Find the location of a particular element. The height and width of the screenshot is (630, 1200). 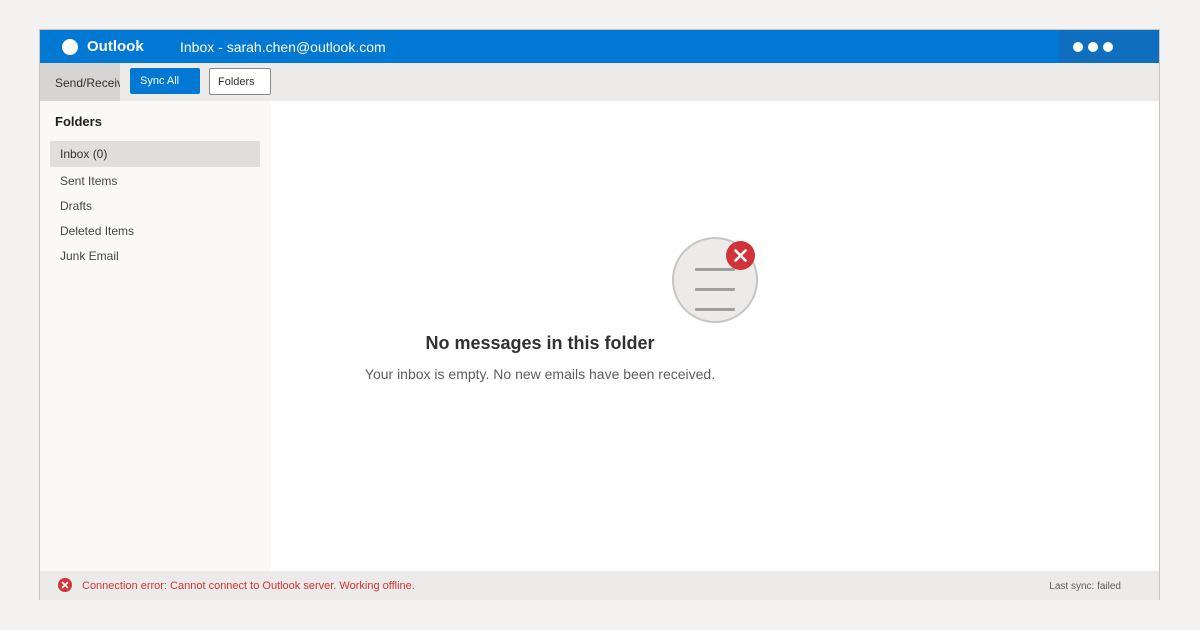

more-options-button is located at coordinates (1109, 46).